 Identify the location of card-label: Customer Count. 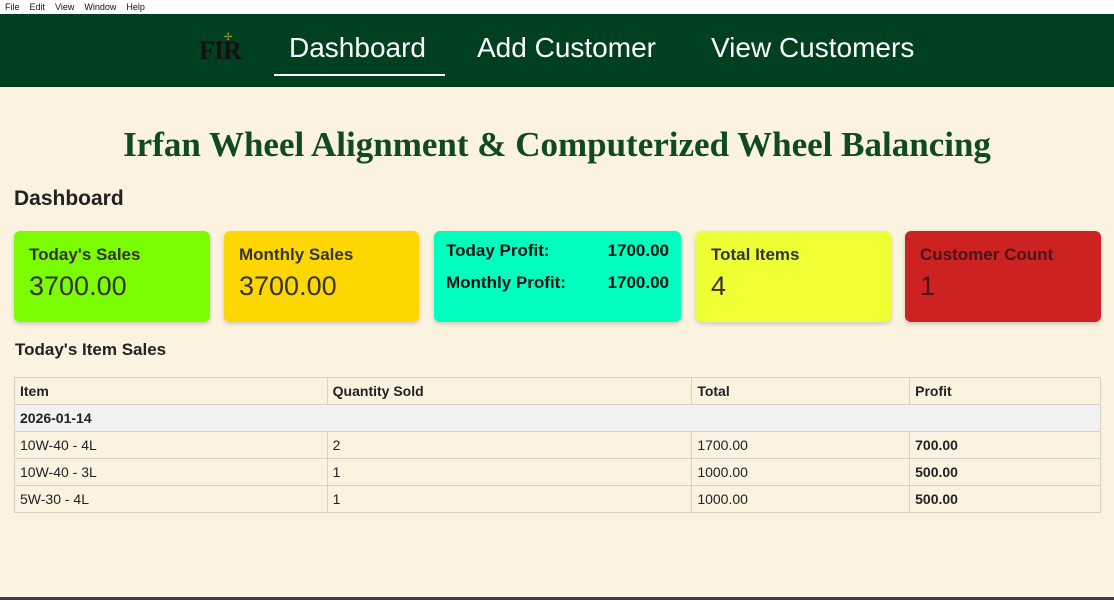
(987, 254).